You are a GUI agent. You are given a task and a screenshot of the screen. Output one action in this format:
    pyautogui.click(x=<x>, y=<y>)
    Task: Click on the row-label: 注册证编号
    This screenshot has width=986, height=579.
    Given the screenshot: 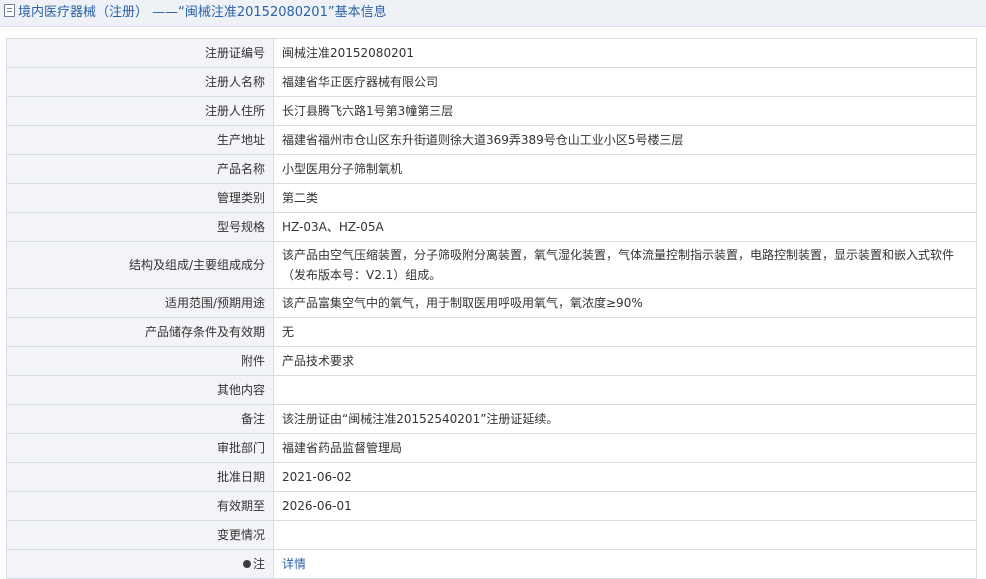 What is the action you would take?
    pyautogui.click(x=140, y=53)
    